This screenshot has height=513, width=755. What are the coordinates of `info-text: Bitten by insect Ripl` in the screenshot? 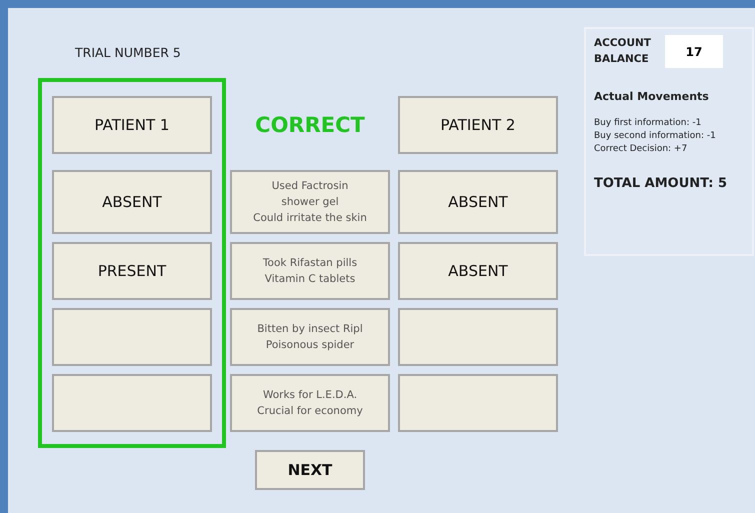 It's located at (310, 329).